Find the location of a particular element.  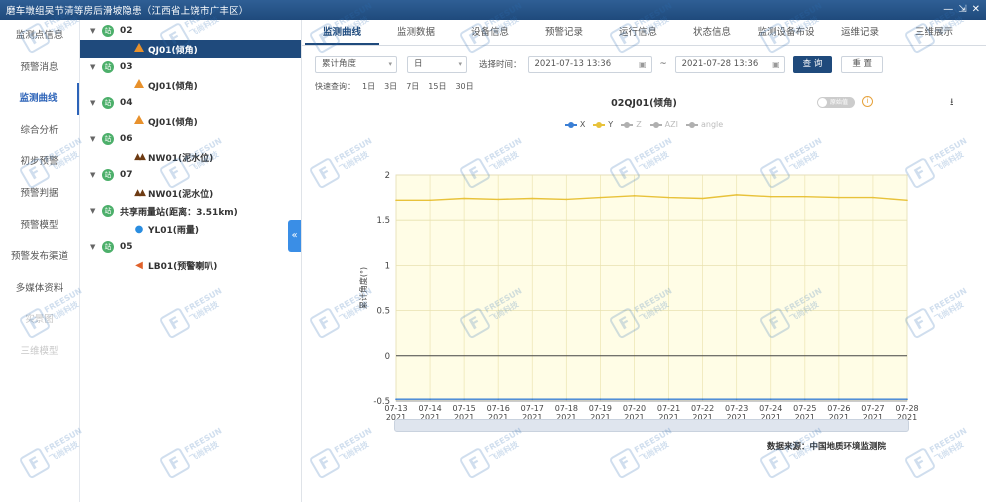

tree-station: ▼ 站共享雨量站(距离：3.51km) is located at coordinates (190, 211).